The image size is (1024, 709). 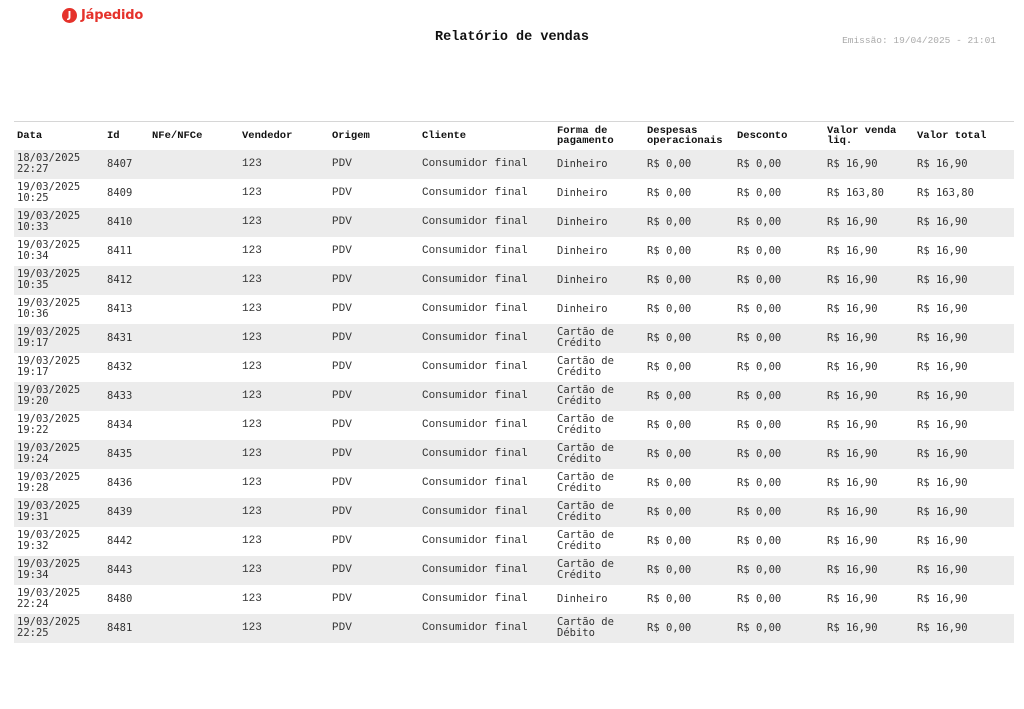 I want to click on cell-date-time: 10:25, so click(x=33, y=198).